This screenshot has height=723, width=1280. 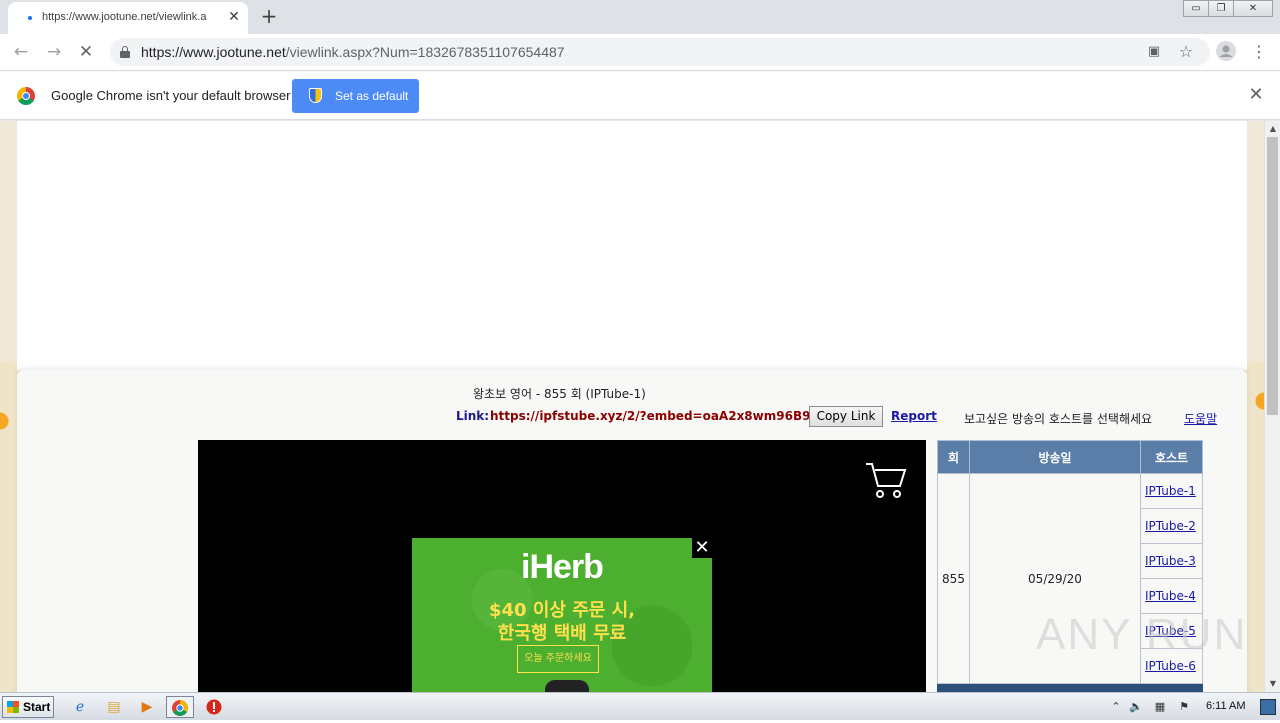 I want to click on iherb-ad-banner: iHerb $40 이상 주문 시, 한국행 택배 무료 오늘 주문하세요, so click(x=562, y=615).